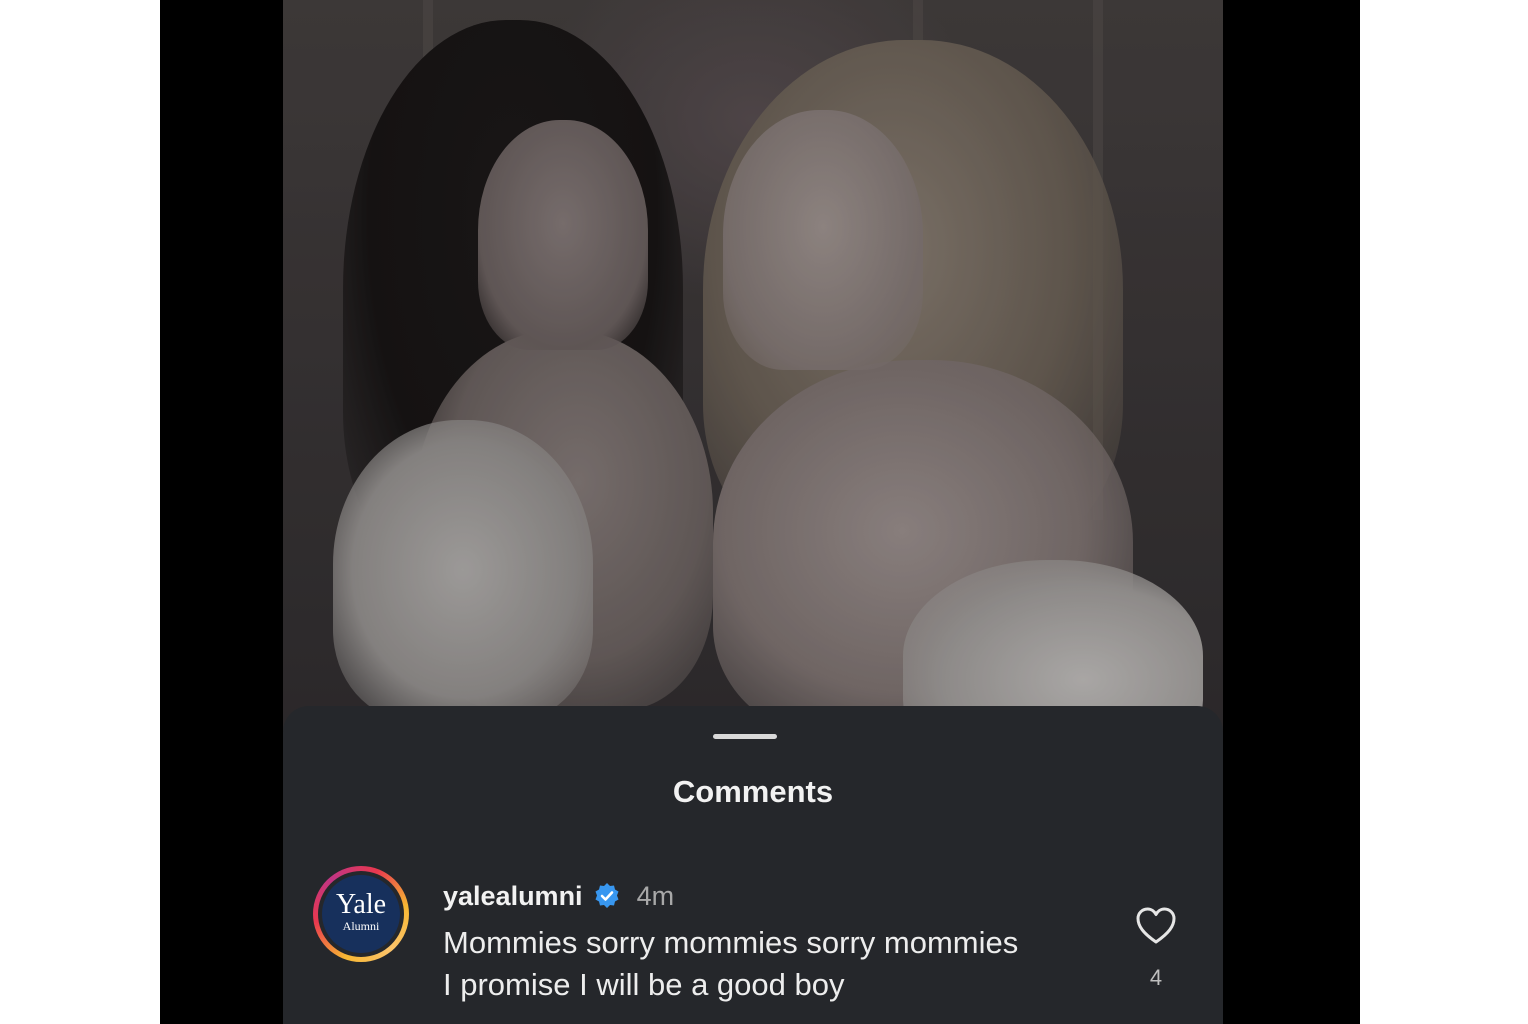  I want to click on logo-text-alumni: Alumni, so click(361, 926).